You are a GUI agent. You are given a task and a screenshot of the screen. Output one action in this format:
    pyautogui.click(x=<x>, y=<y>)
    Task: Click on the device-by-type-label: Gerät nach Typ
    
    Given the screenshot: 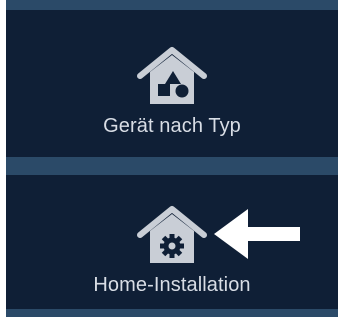 What is the action you would take?
    pyautogui.click(x=172, y=126)
    